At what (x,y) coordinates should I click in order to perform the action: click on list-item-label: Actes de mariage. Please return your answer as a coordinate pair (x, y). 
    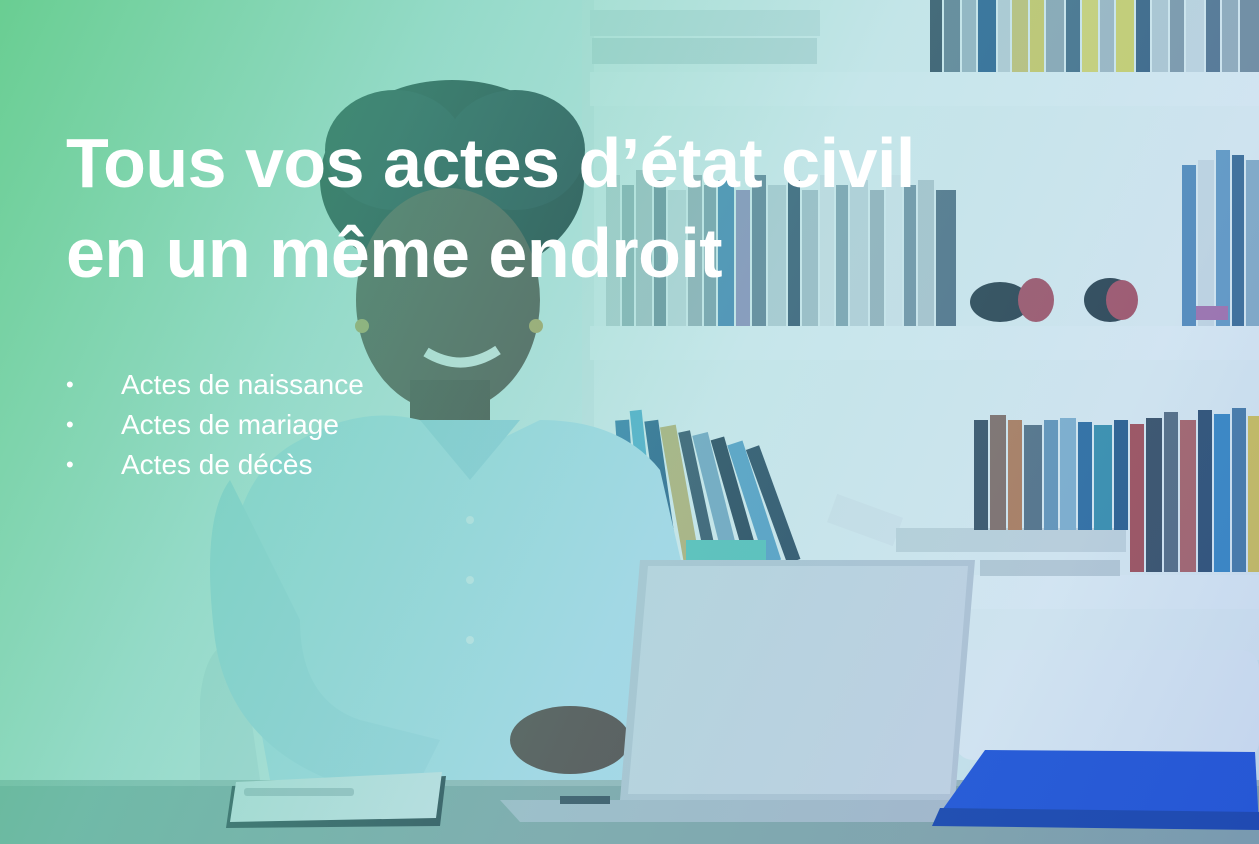
    Looking at the image, I should click on (230, 424).